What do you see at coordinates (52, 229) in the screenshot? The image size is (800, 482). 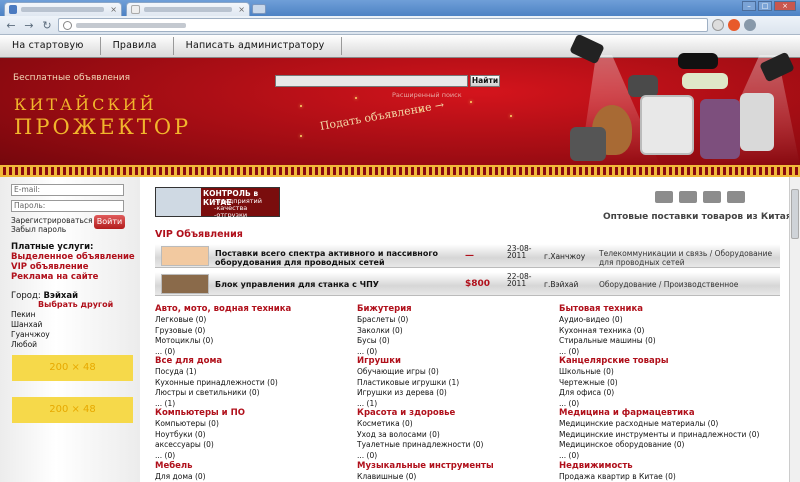 I see `forgot-password-link: Забыл пароль` at bounding box center [52, 229].